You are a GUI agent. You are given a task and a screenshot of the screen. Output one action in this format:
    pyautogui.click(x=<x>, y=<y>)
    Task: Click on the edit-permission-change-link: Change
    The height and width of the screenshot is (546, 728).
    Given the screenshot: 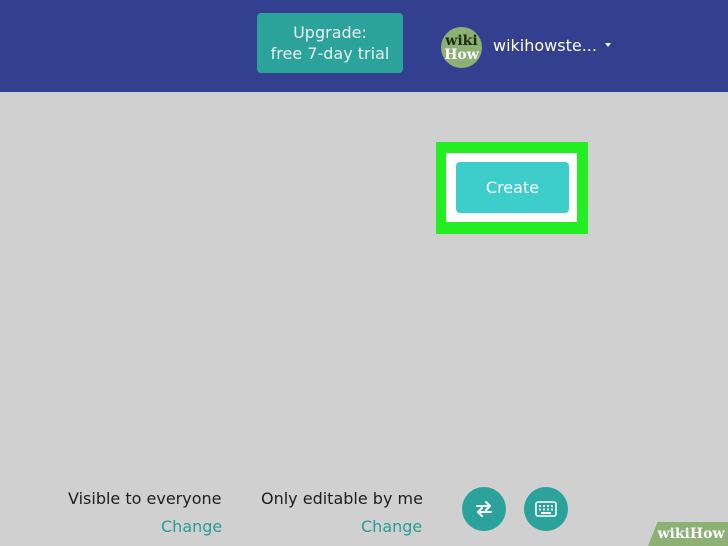 What is the action you would take?
    pyautogui.click(x=391, y=526)
    